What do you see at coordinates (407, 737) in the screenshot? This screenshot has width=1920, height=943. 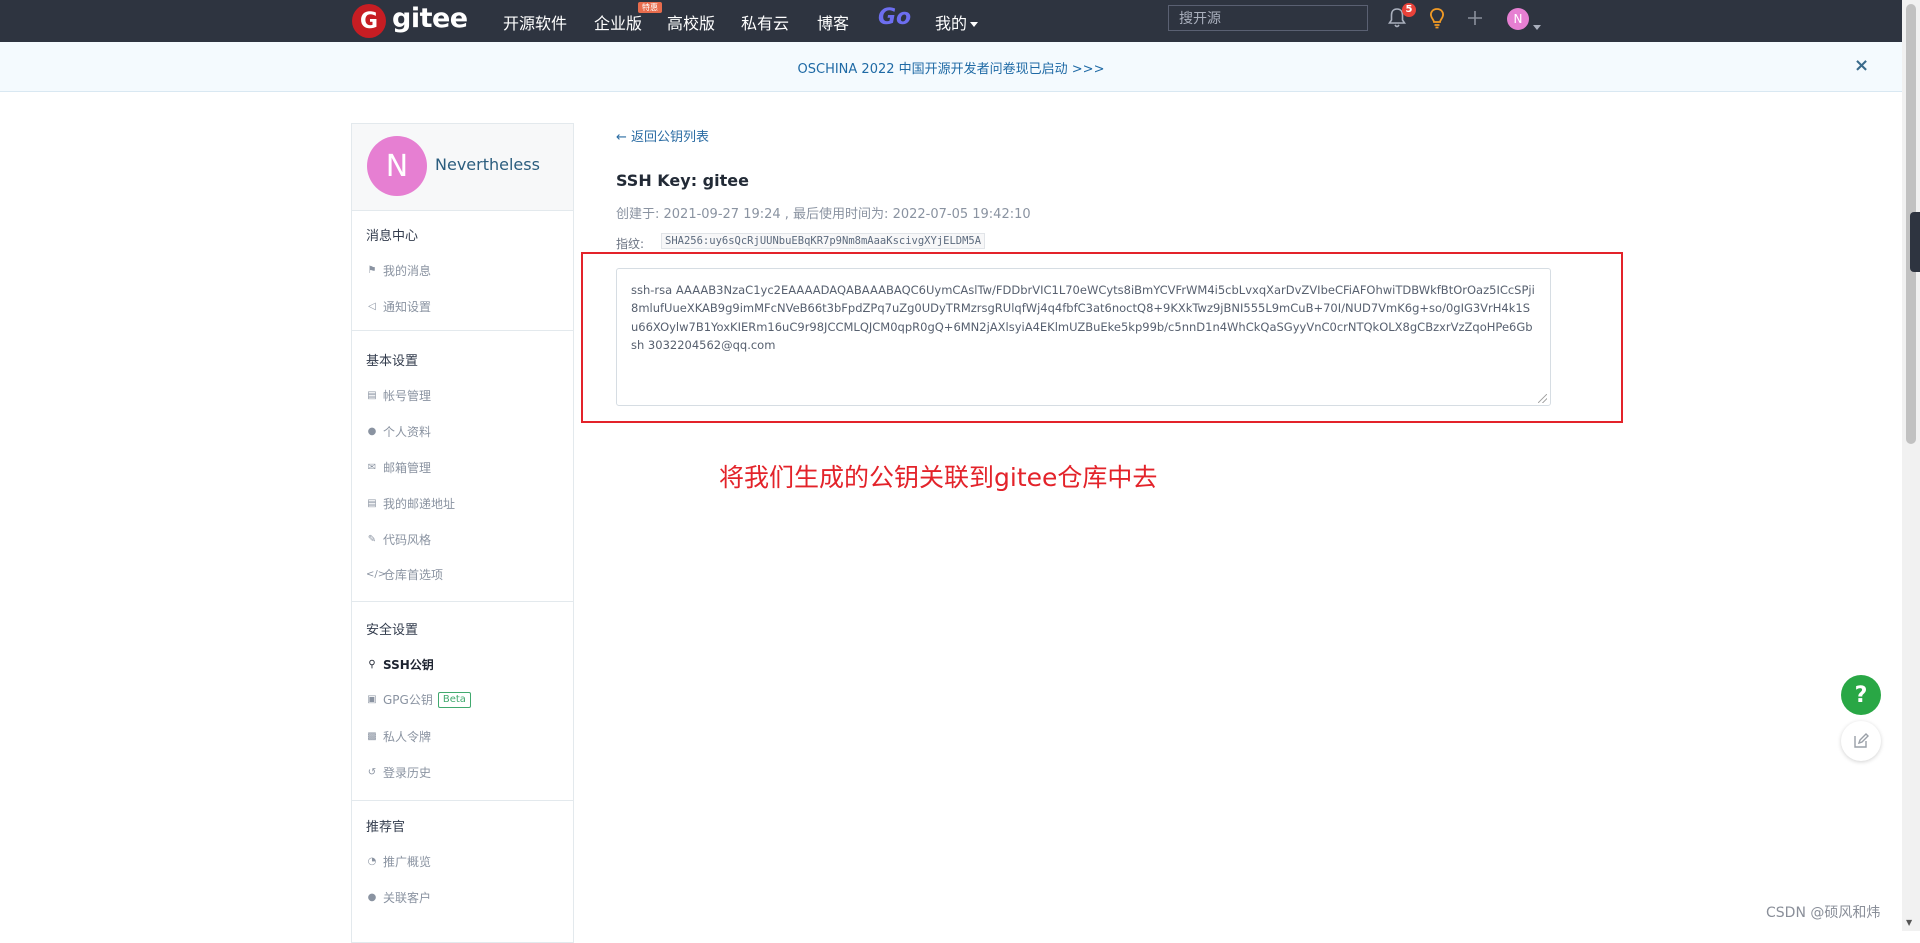 I see `sidebar-item-label: 私人令牌` at bounding box center [407, 737].